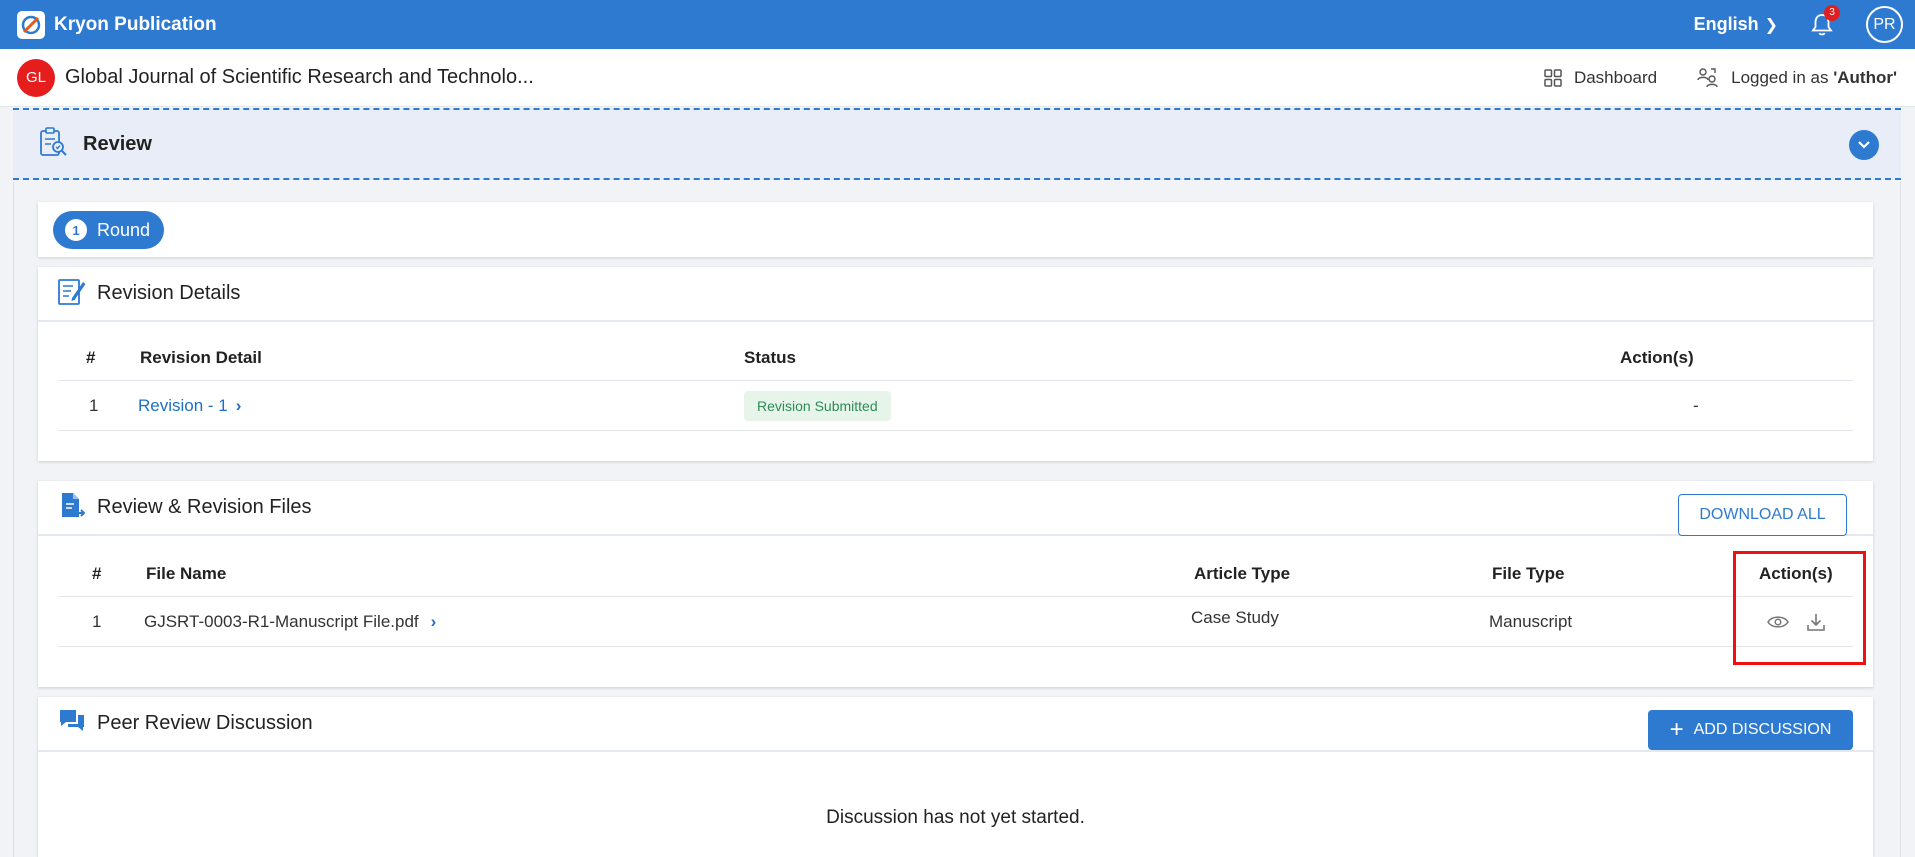 The width and height of the screenshot is (1915, 857). What do you see at coordinates (1553, 78) in the screenshot?
I see `grid-icon` at bounding box center [1553, 78].